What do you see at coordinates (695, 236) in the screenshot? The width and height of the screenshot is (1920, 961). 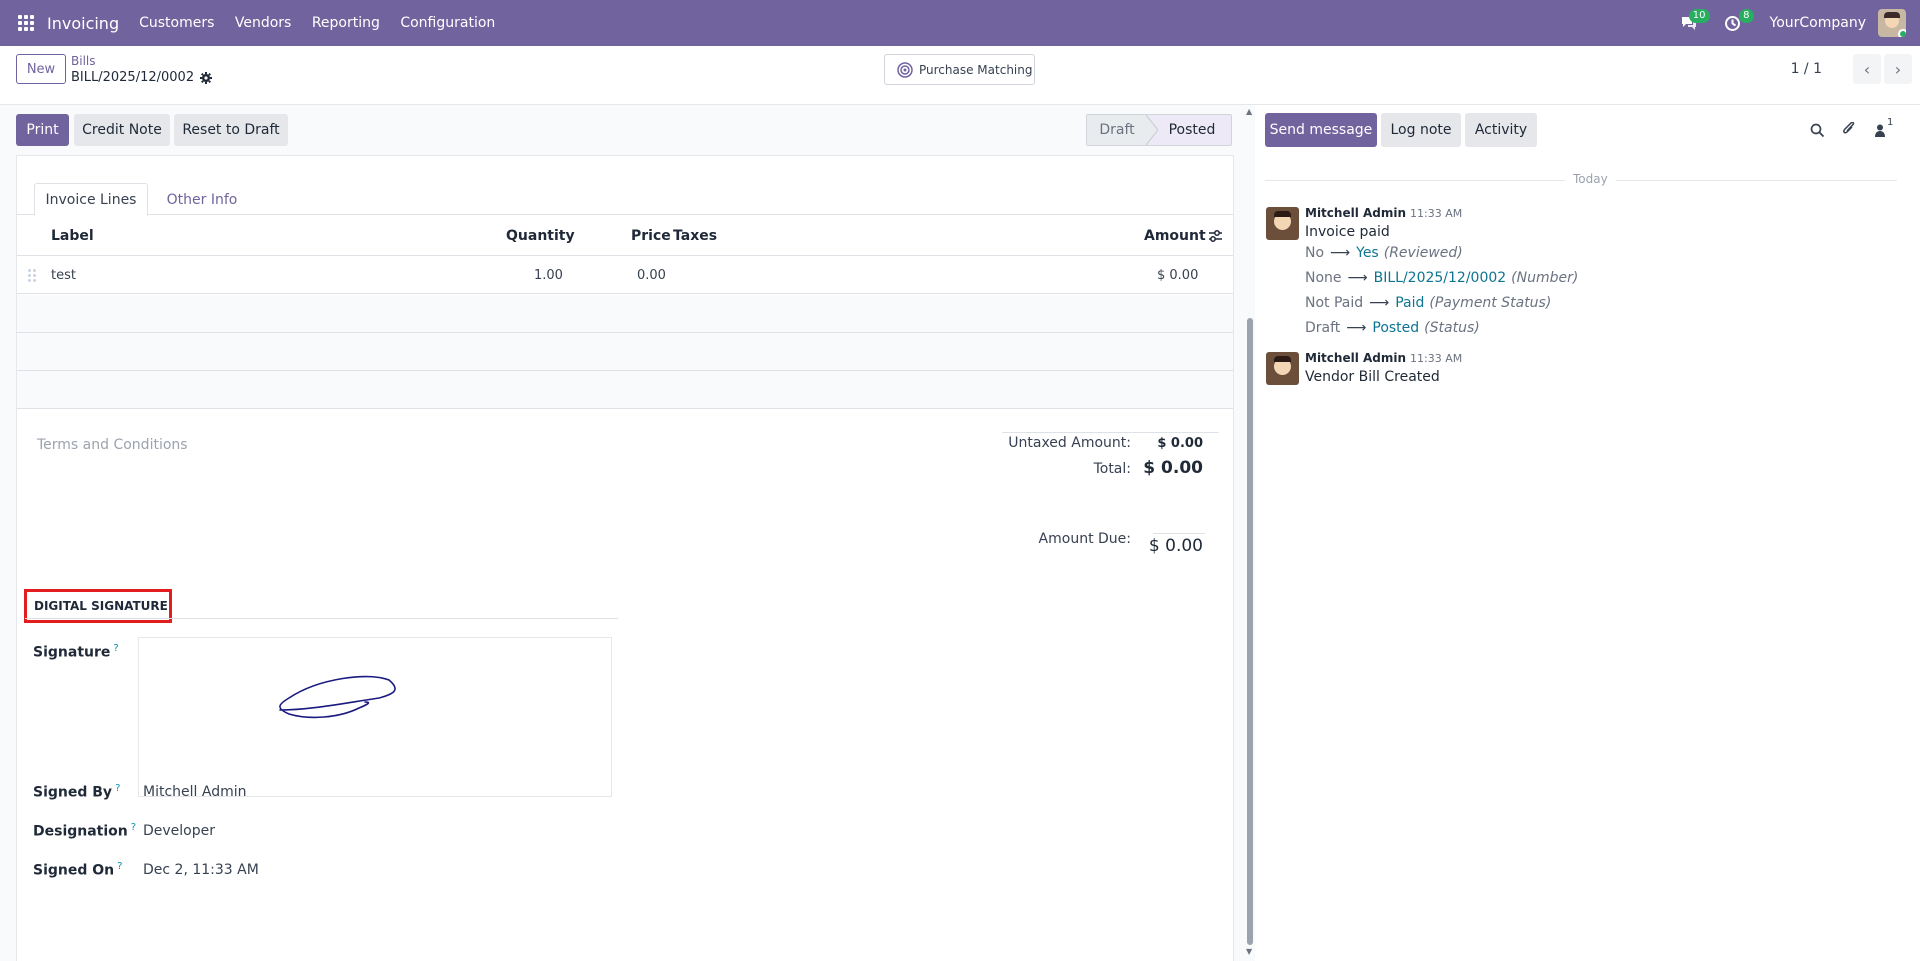 I see `column-taxes: Taxes` at bounding box center [695, 236].